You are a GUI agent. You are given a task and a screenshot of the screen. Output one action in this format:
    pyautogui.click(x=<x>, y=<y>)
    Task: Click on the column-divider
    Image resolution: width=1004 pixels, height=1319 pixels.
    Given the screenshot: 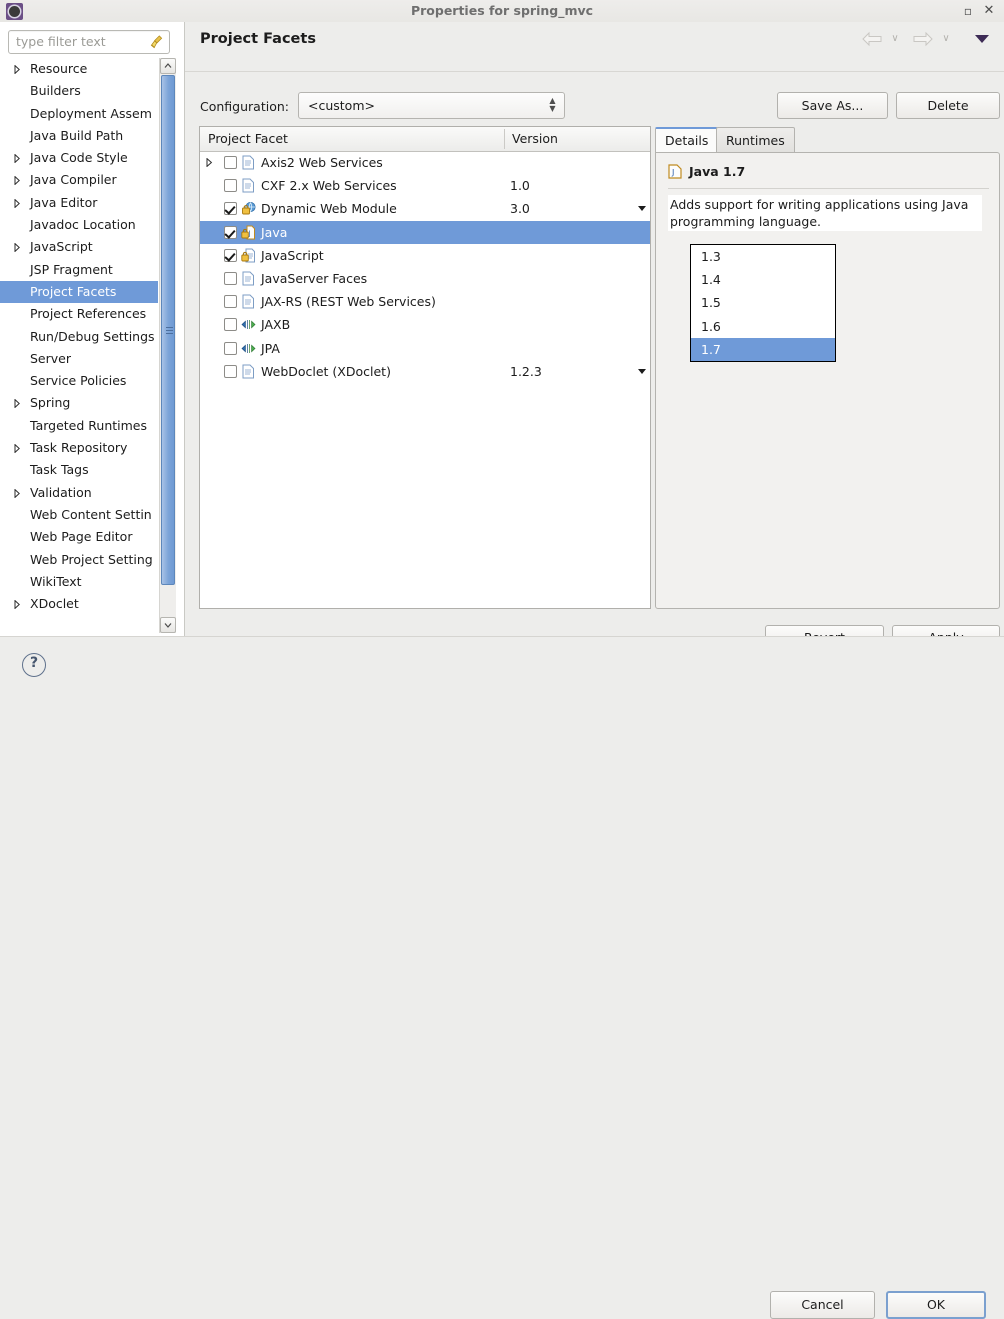 What is the action you would take?
    pyautogui.click(x=504, y=139)
    